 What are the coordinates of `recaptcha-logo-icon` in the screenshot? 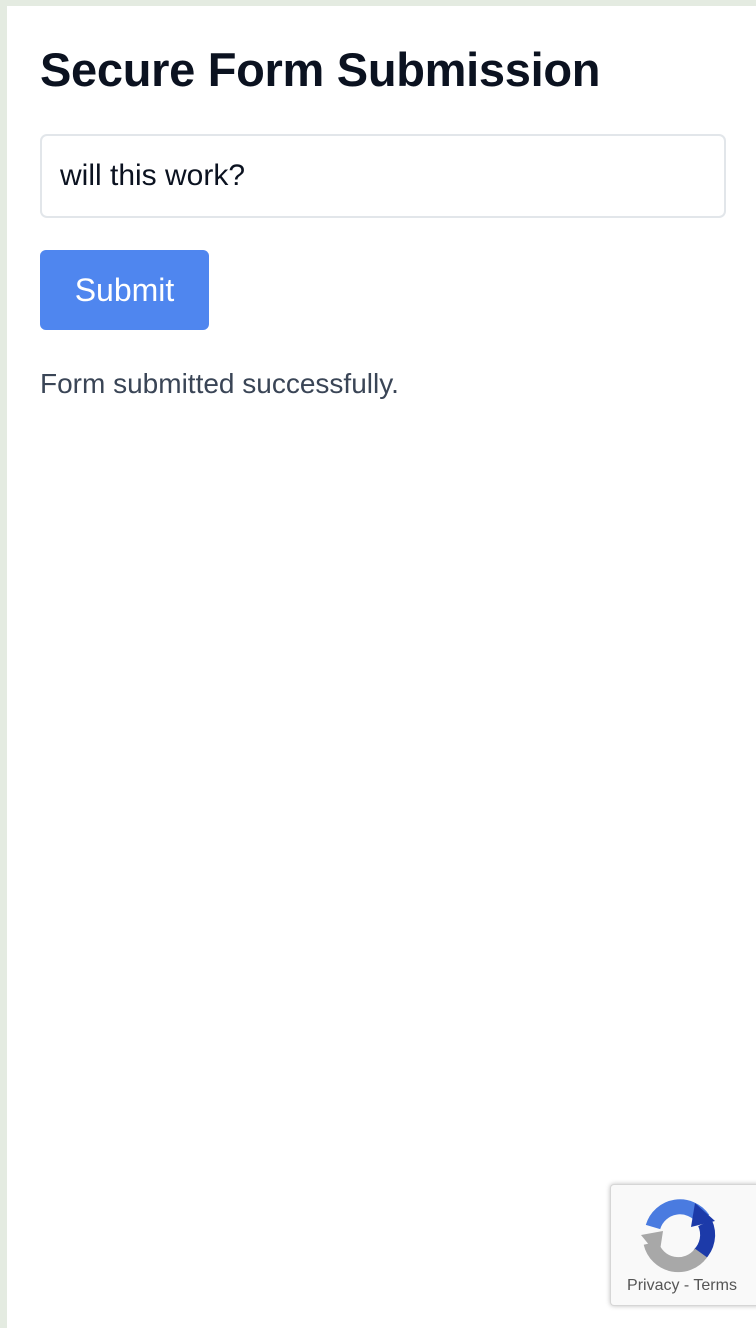 It's located at (678, 1236).